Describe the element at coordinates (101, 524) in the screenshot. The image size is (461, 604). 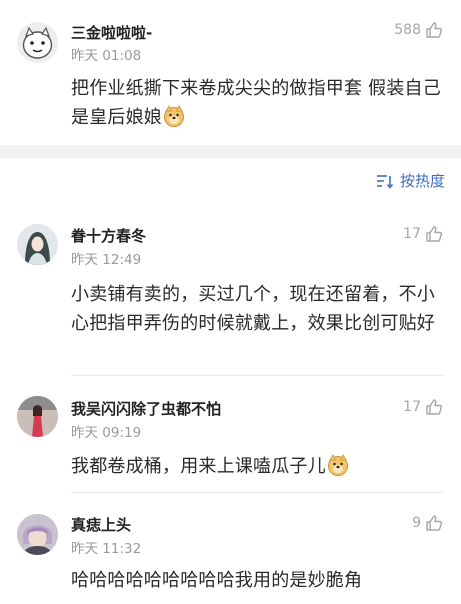
I see `comment-username: 真痣上头` at that location.